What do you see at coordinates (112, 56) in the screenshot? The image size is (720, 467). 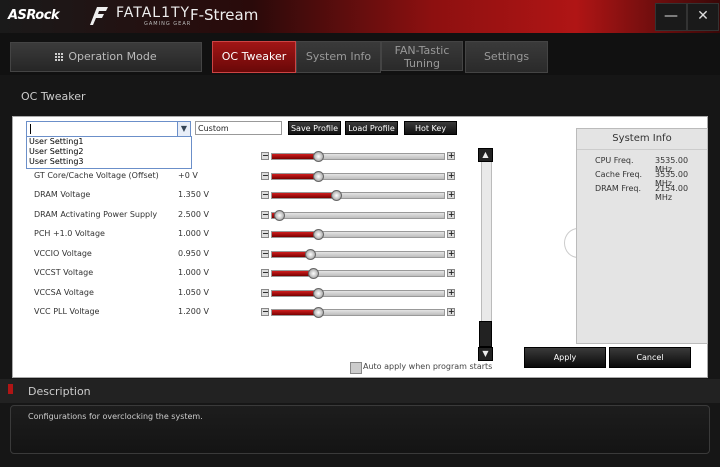 I see `operation-mode-label: Operation Mode` at bounding box center [112, 56].